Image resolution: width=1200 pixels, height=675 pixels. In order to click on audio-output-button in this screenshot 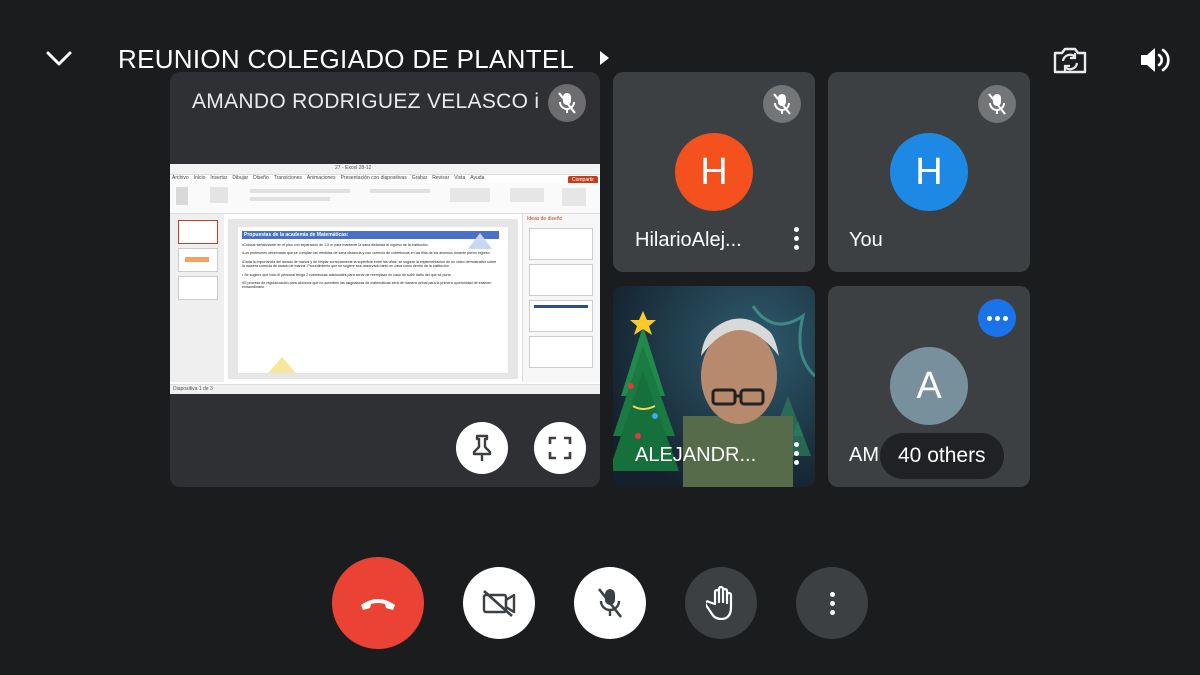, I will do `click(1155, 60)`.